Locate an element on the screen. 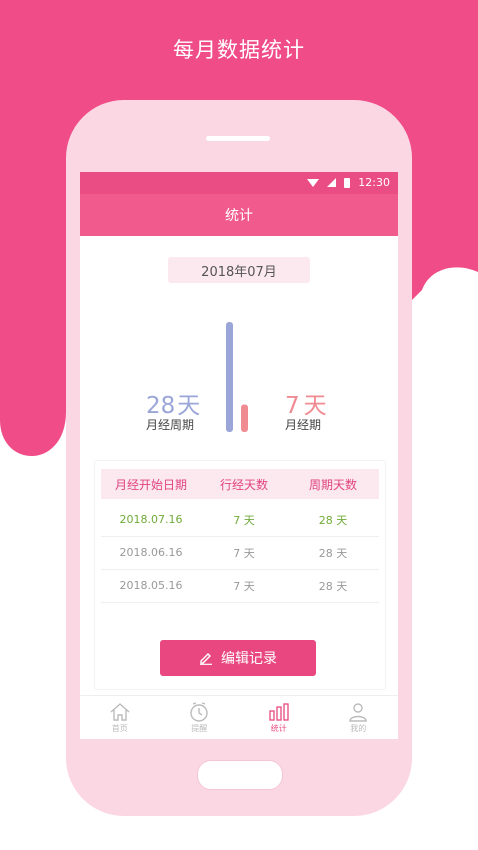  table-row: 2018.06.16 7 天 28 天 is located at coordinates (240, 553).